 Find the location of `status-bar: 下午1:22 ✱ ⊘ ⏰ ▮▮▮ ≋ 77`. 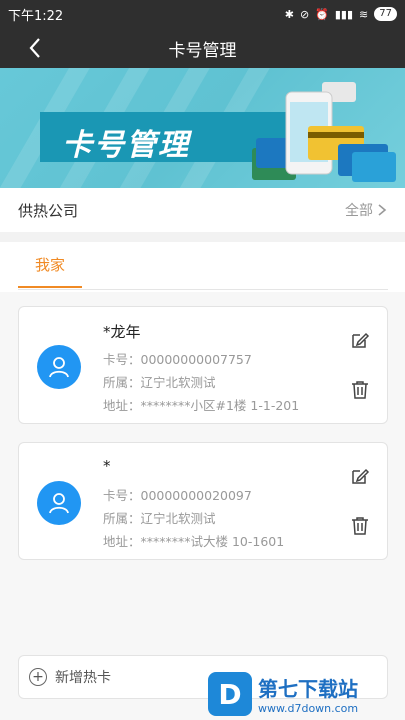

status-bar: 下午1:22 ✱ ⊘ ⏰ ▮▮▮ ≋ 77 is located at coordinates (202, 14).